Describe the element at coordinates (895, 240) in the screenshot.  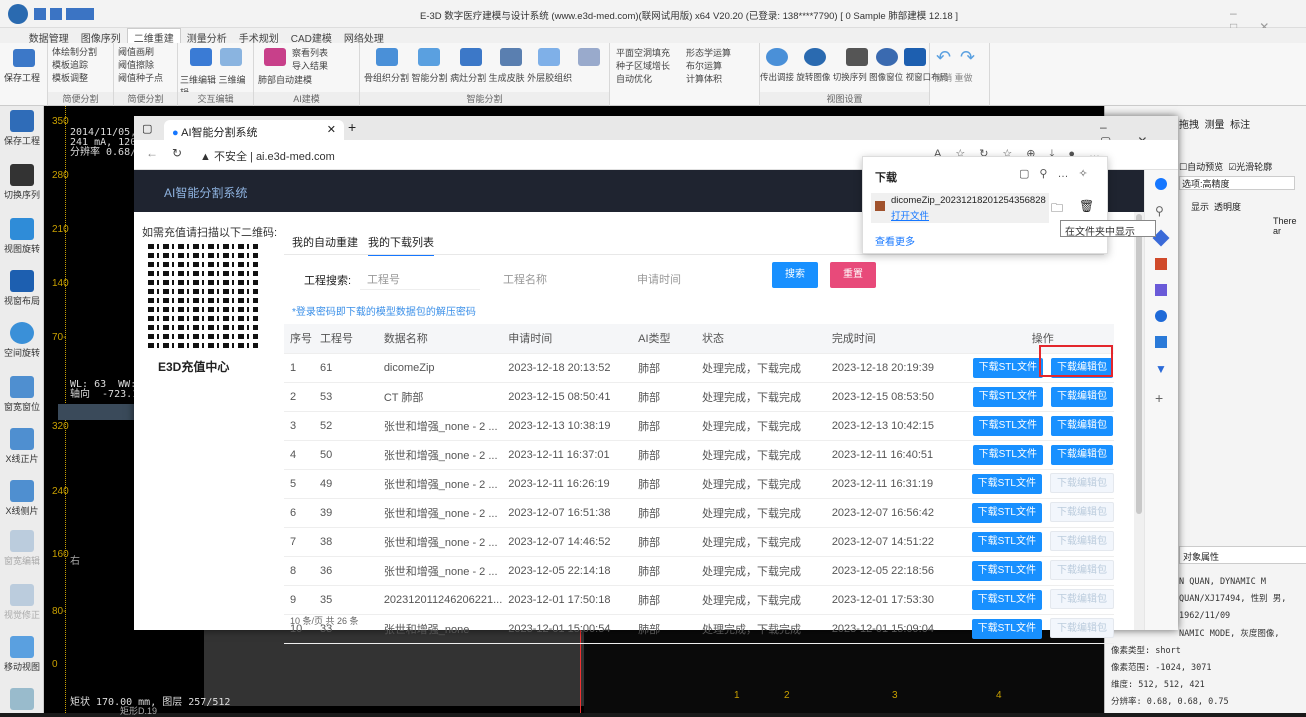
I see `see-more-link: 查看更多` at that location.